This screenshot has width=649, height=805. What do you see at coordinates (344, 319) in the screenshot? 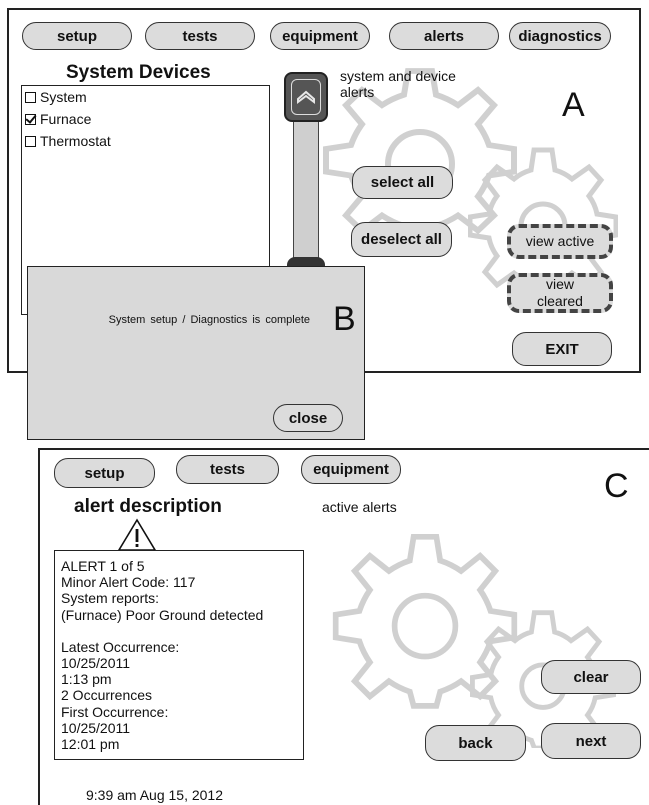
I see `panel-label-b: B` at bounding box center [344, 319].